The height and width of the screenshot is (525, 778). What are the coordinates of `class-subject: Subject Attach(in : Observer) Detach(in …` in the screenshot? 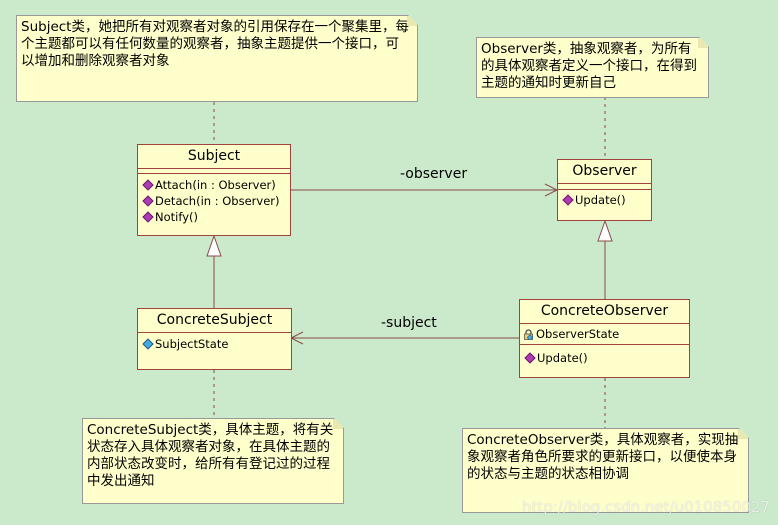 It's located at (214, 190).